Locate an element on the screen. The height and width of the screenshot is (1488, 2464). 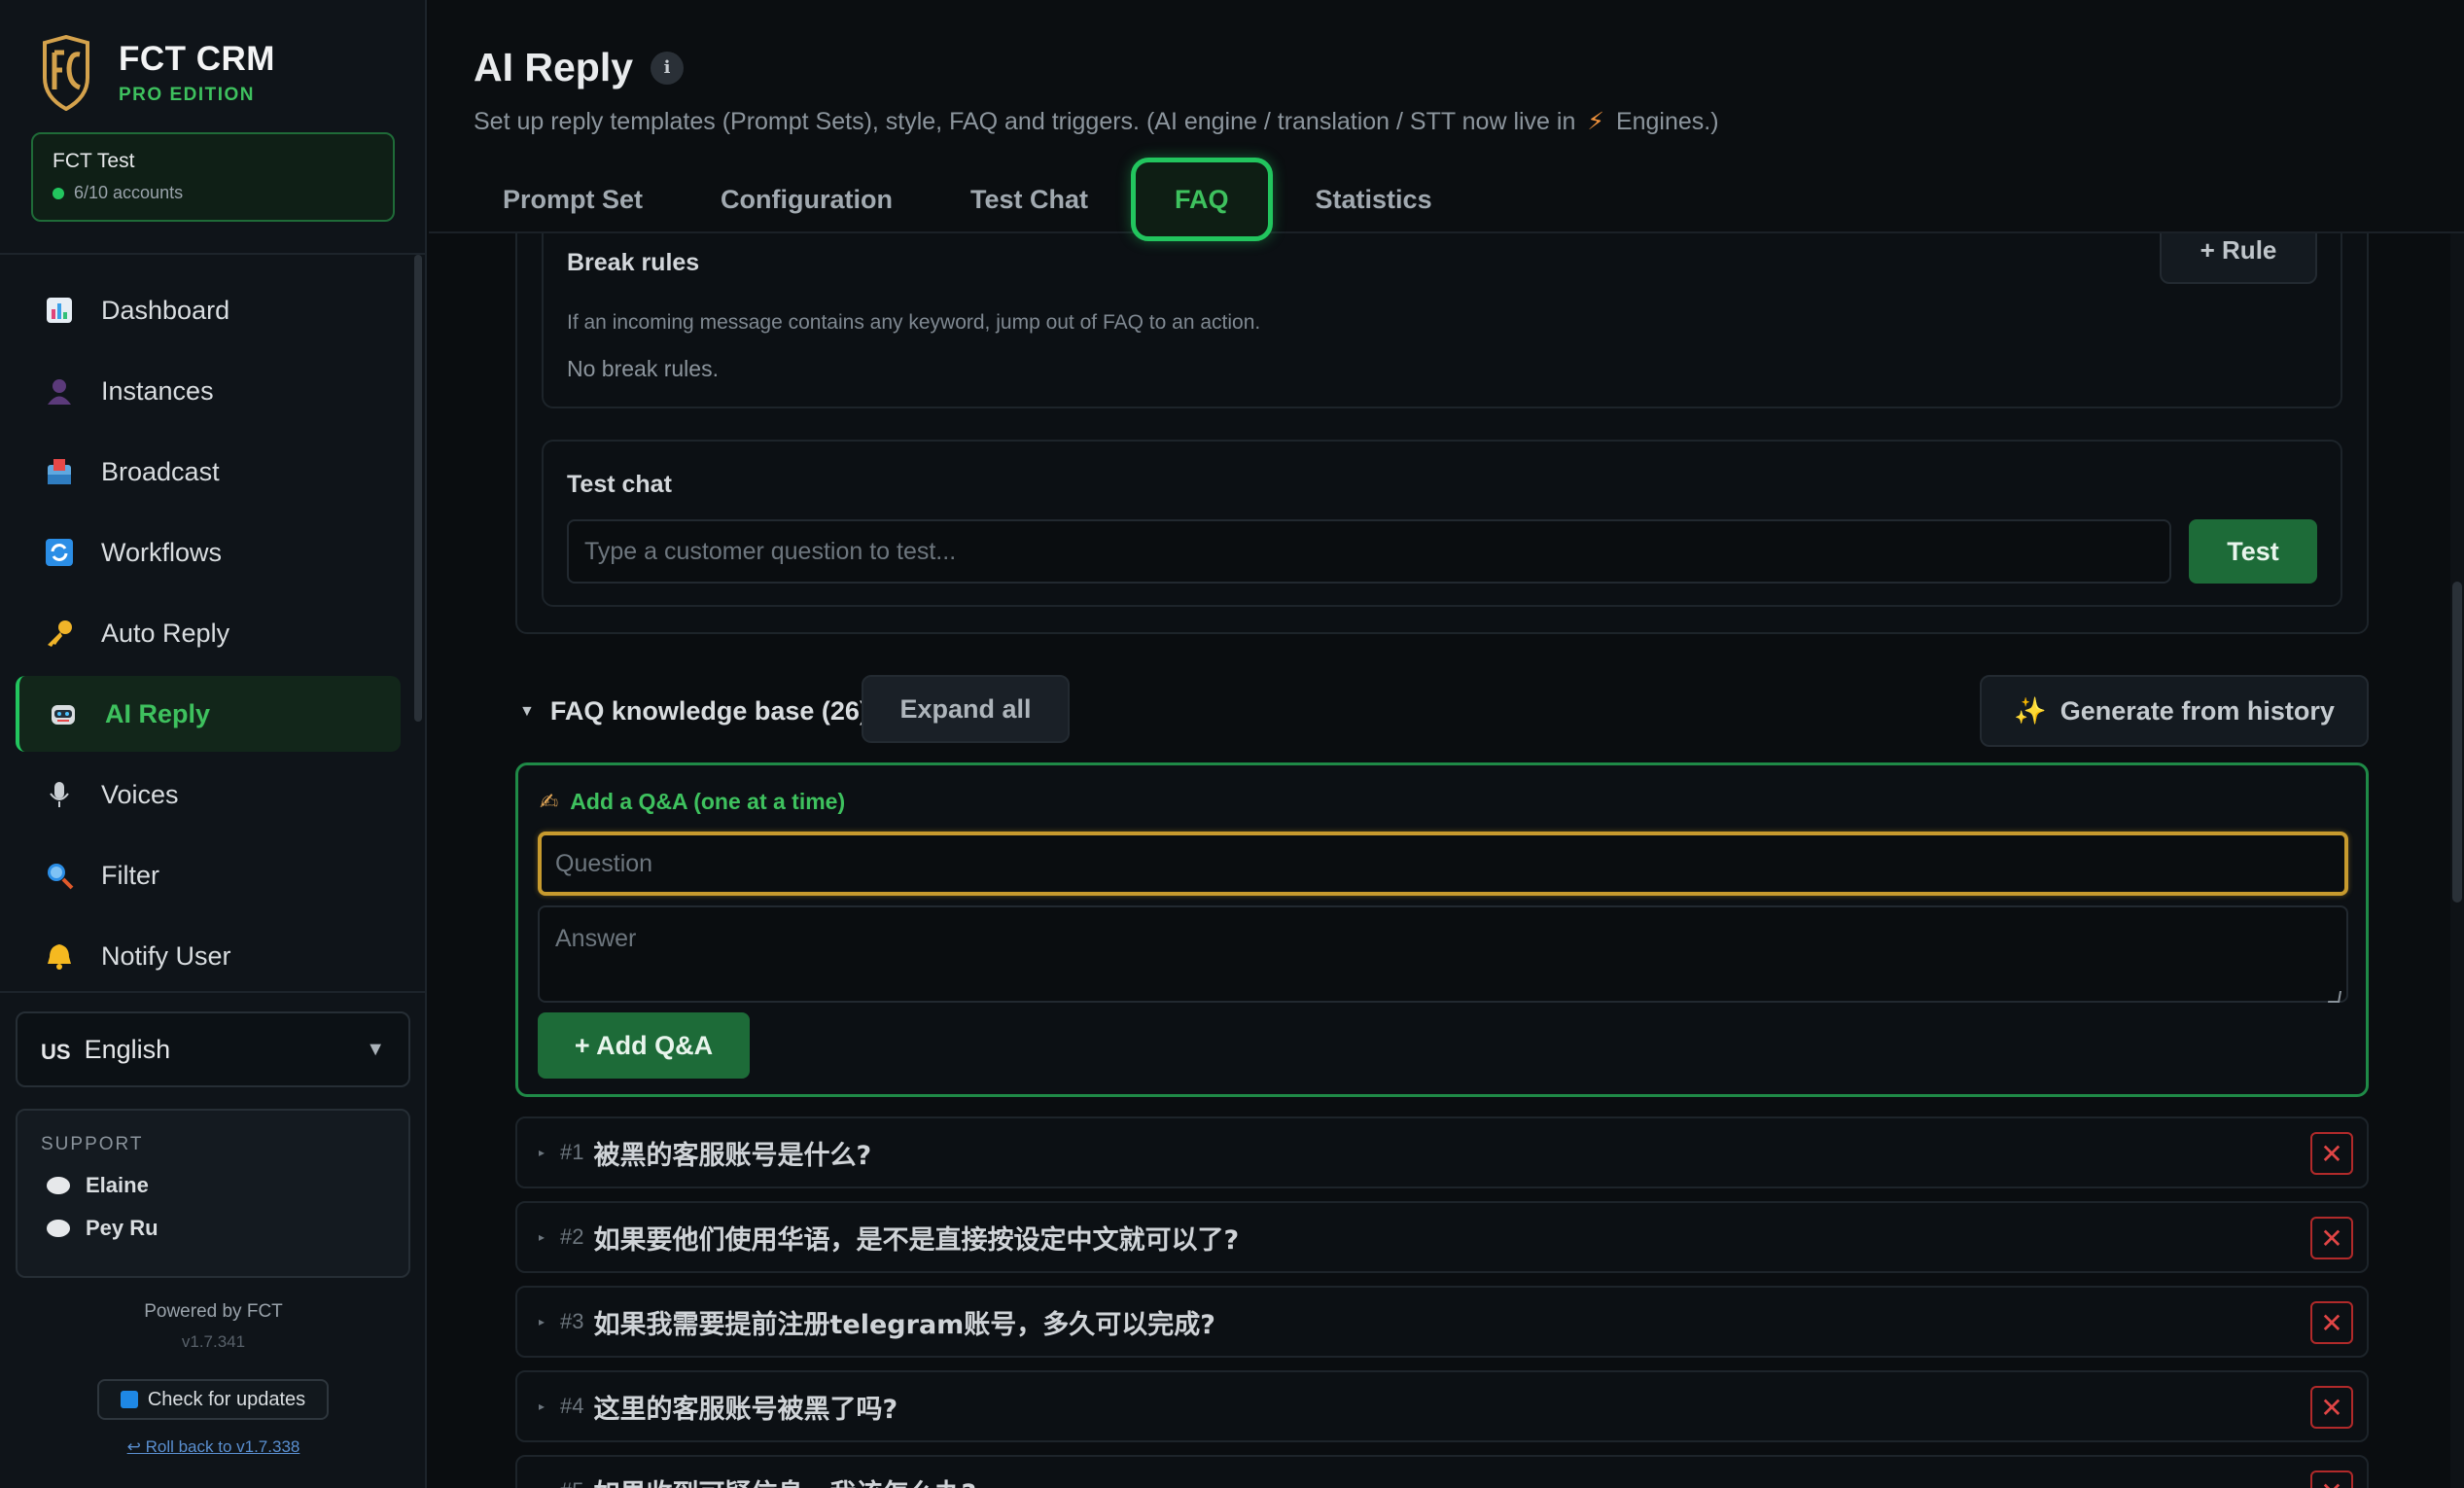
check-updates-label: Check for updates is located at coordinates (226, 1399).